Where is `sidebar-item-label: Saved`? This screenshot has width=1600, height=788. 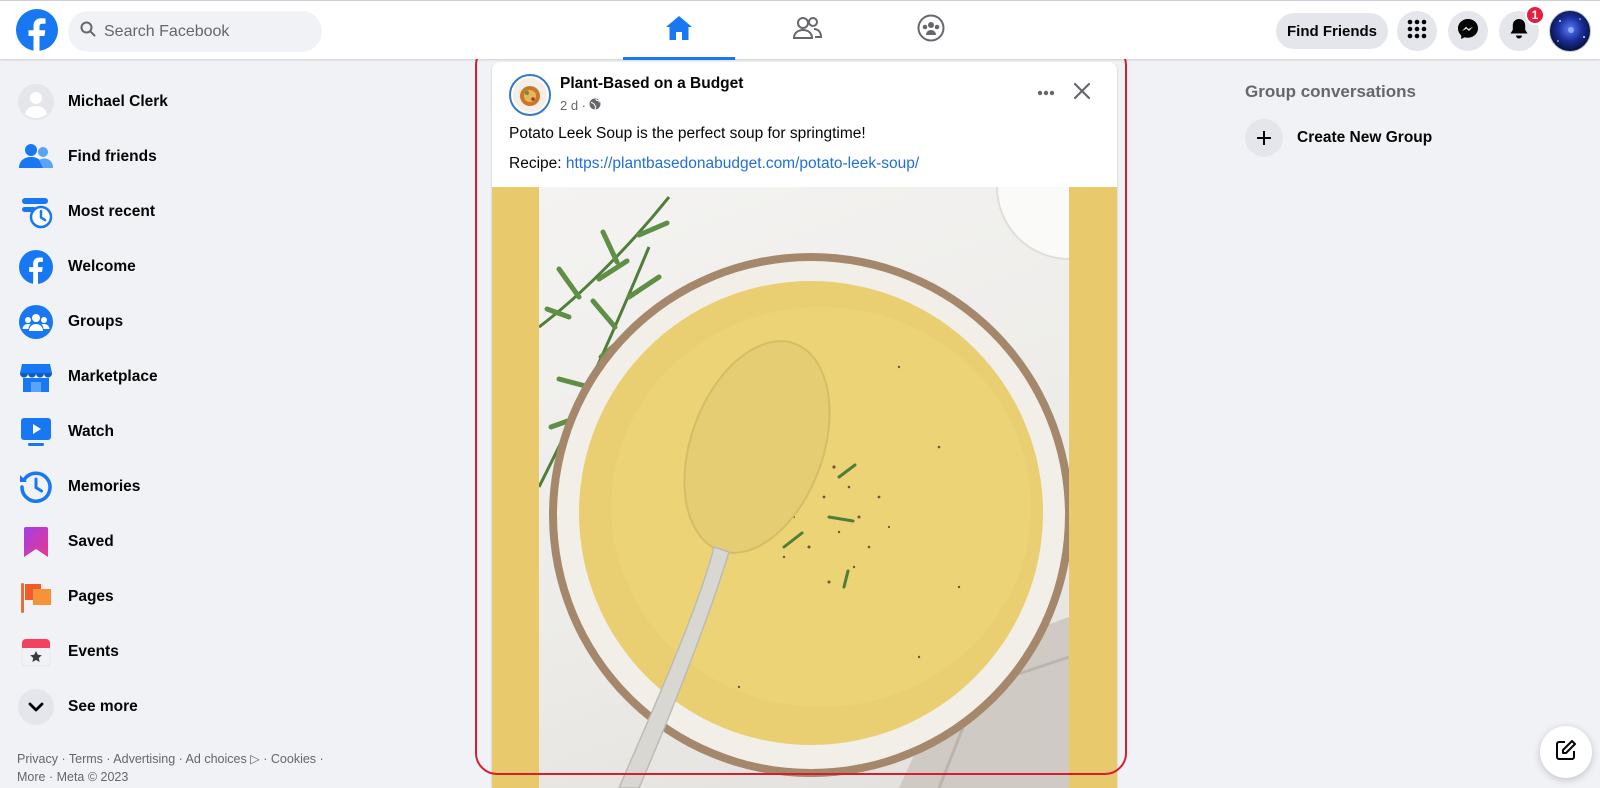 sidebar-item-label: Saved is located at coordinates (91, 541).